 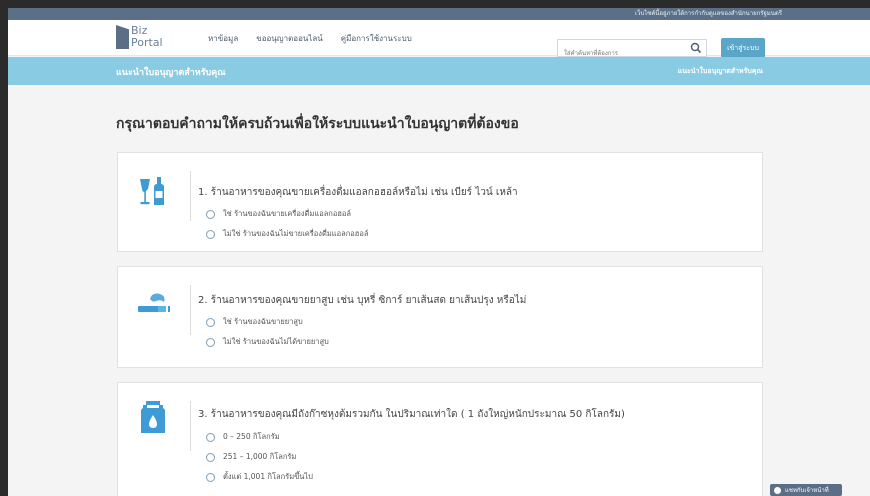 I want to click on search-box, so click(x=632, y=50).